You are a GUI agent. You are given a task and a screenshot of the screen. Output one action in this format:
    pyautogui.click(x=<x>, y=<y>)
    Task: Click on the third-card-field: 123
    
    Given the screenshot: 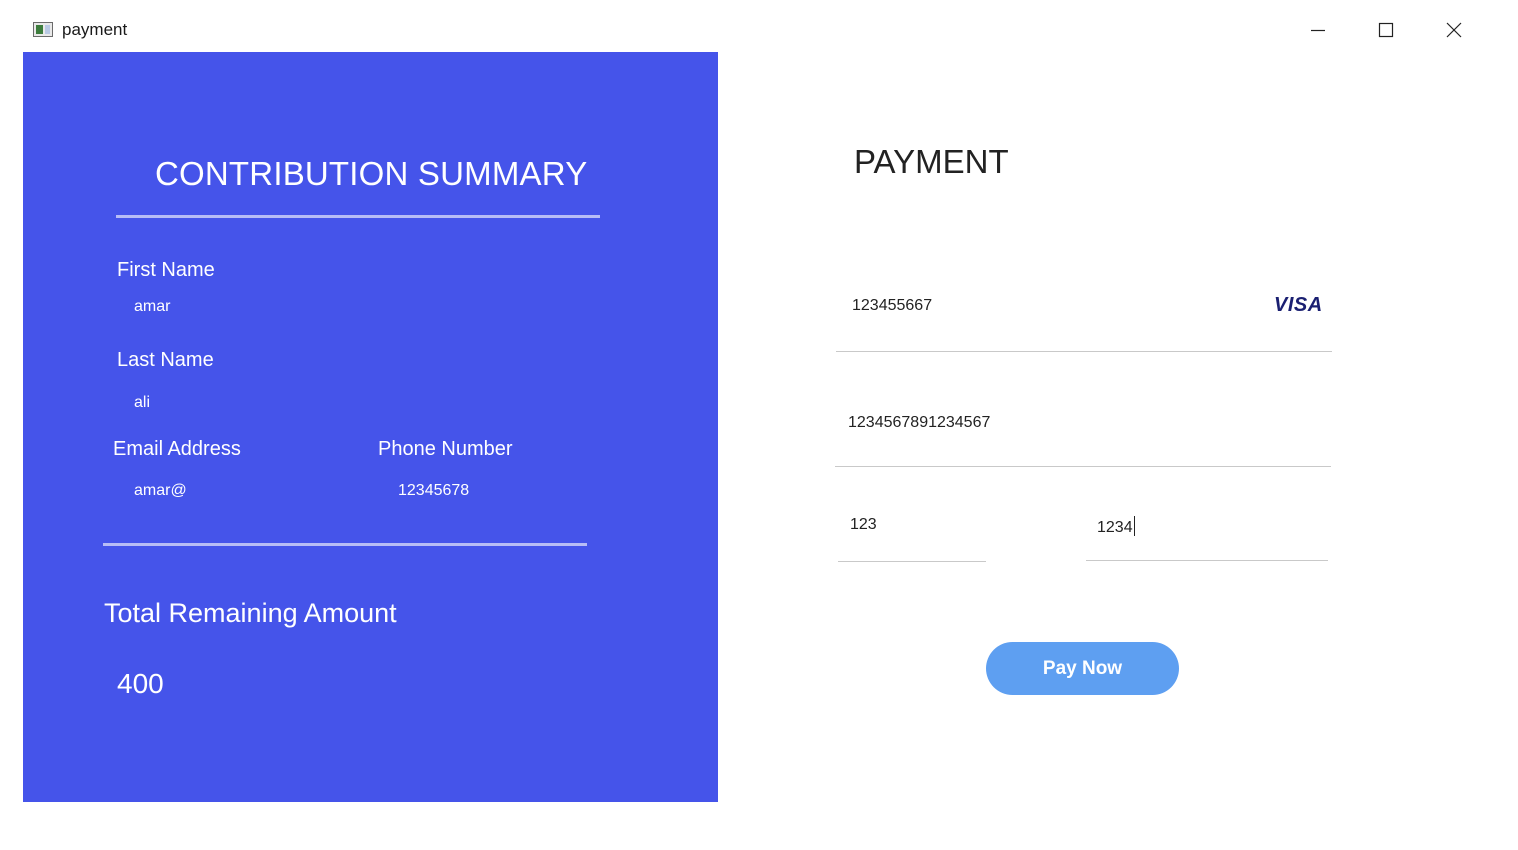 What is the action you would take?
    pyautogui.click(x=863, y=525)
    